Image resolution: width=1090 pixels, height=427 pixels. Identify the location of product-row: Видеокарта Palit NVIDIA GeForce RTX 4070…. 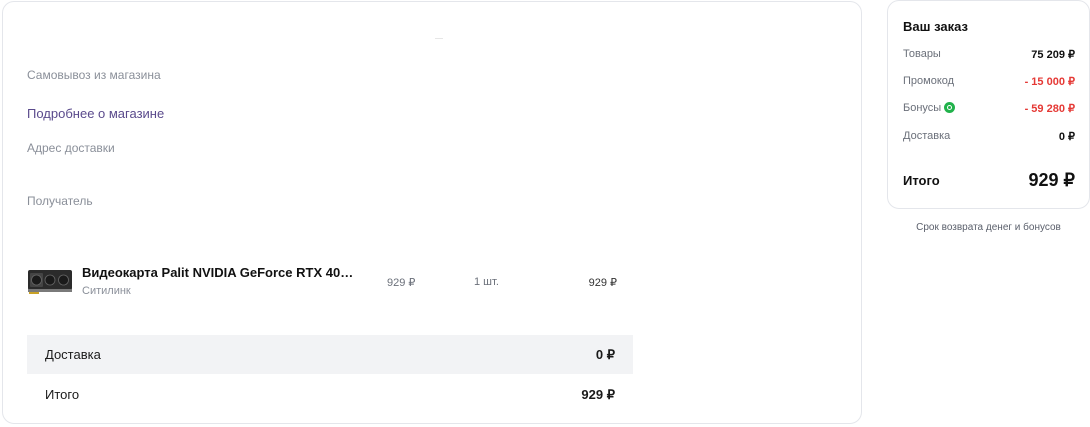
(322, 282).